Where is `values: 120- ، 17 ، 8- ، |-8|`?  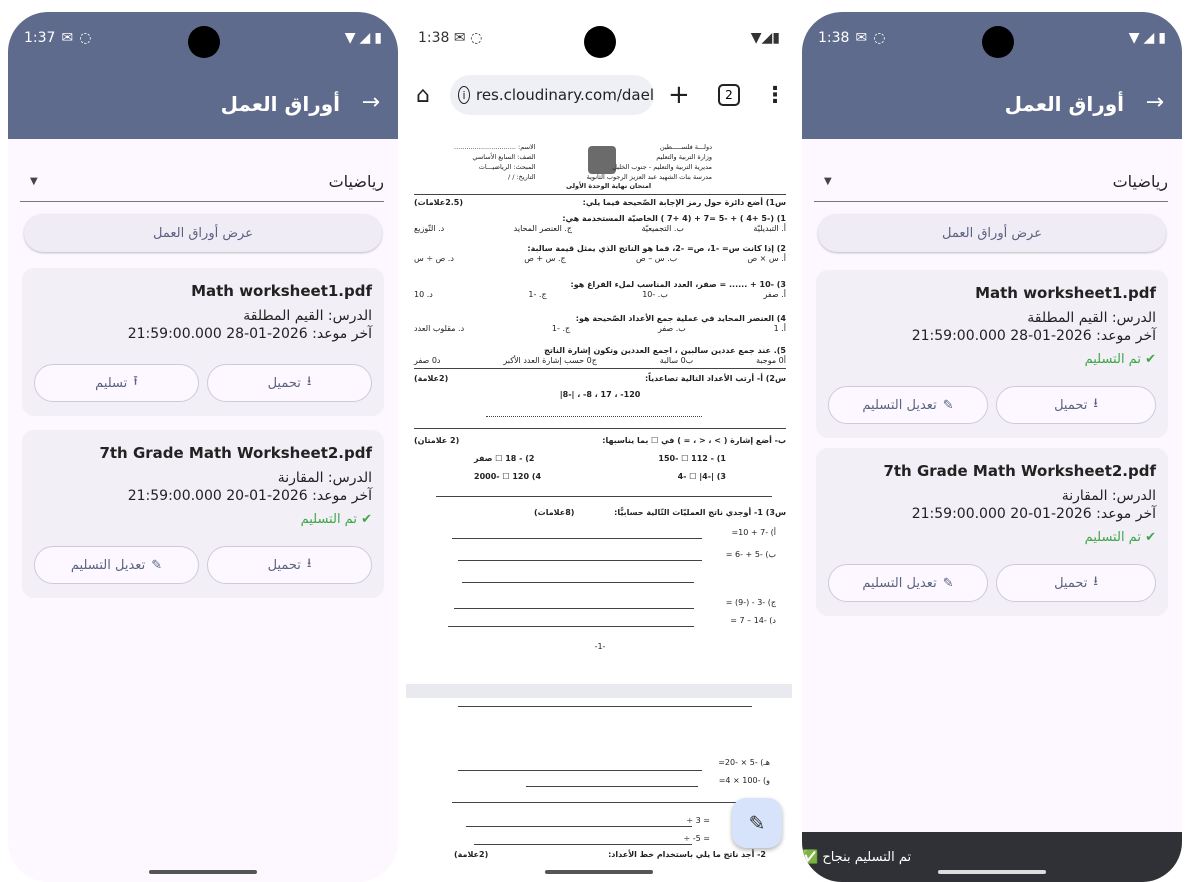
values: 120- ، 17 ، 8- ، |-8| is located at coordinates (600, 394).